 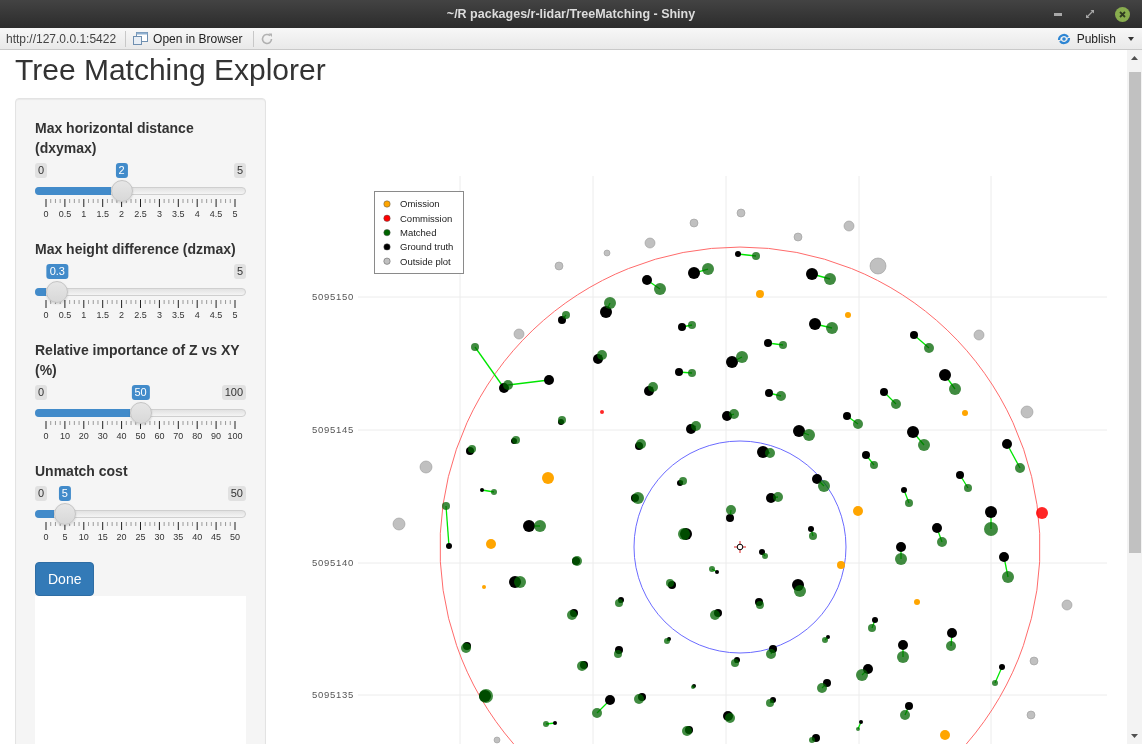 What do you see at coordinates (136, 249) in the screenshot?
I see `slider-label: Max height difference (dzmax)` at bounding box center [136, 249].